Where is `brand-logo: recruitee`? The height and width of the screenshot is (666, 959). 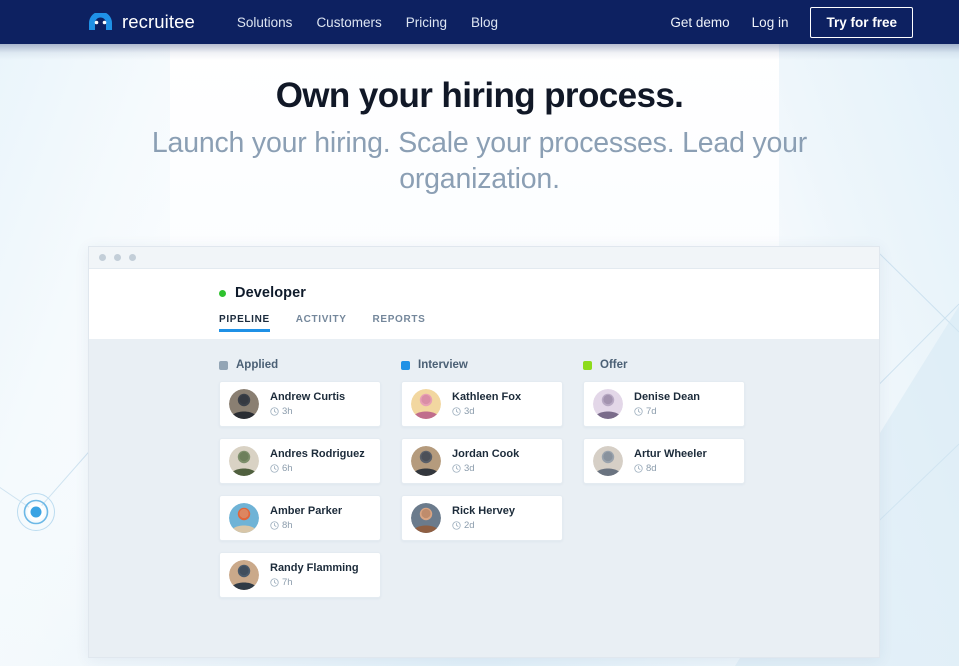
brand-logo: recruitee is located at coordinates (141, 22).